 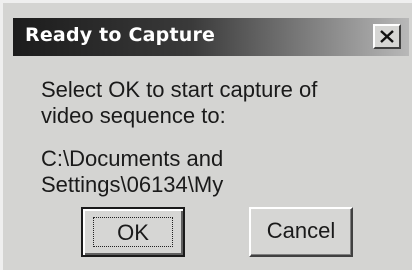 I want to click on cancel-button: Cancel, so click(x=301, y=232).